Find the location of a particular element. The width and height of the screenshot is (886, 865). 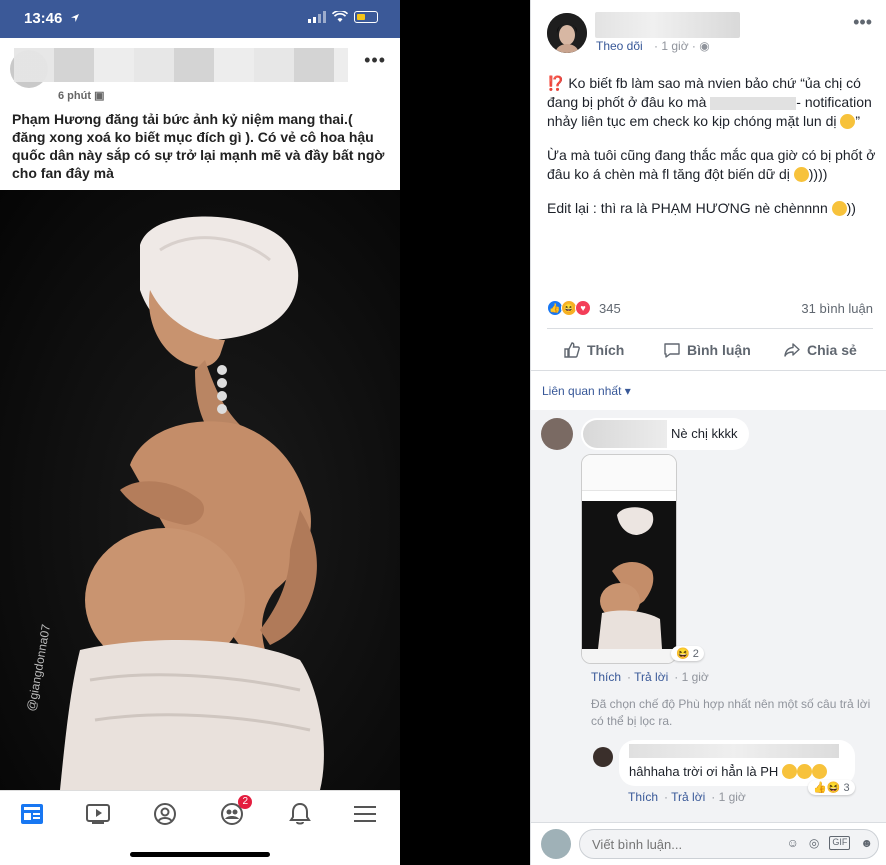

hamburger-menu-icon is located at coordinates (365, 814).